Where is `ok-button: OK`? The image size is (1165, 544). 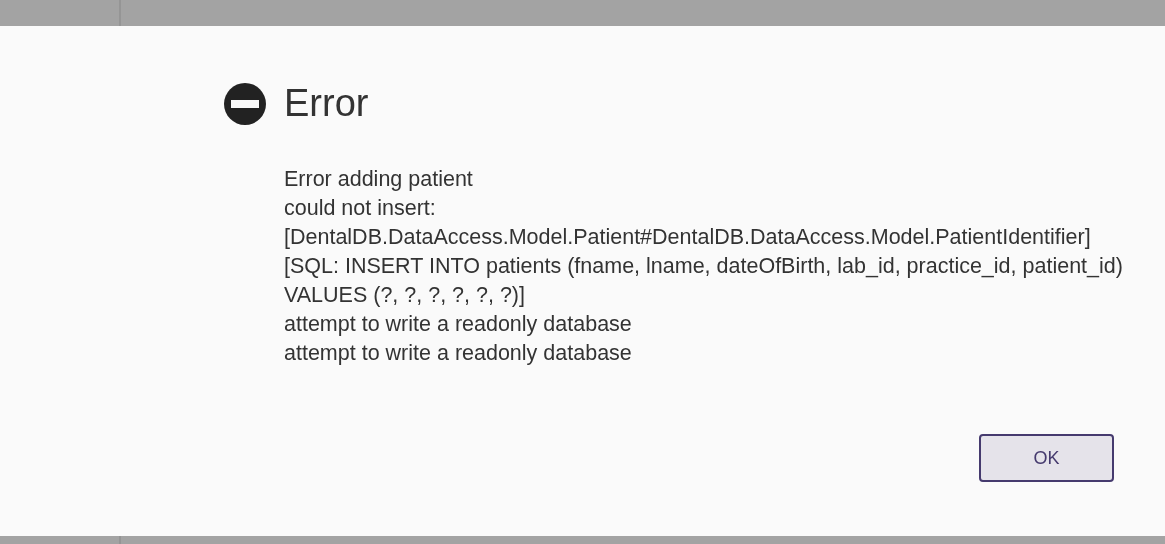
ok-button: OK is located at coordinates (1046, 458).